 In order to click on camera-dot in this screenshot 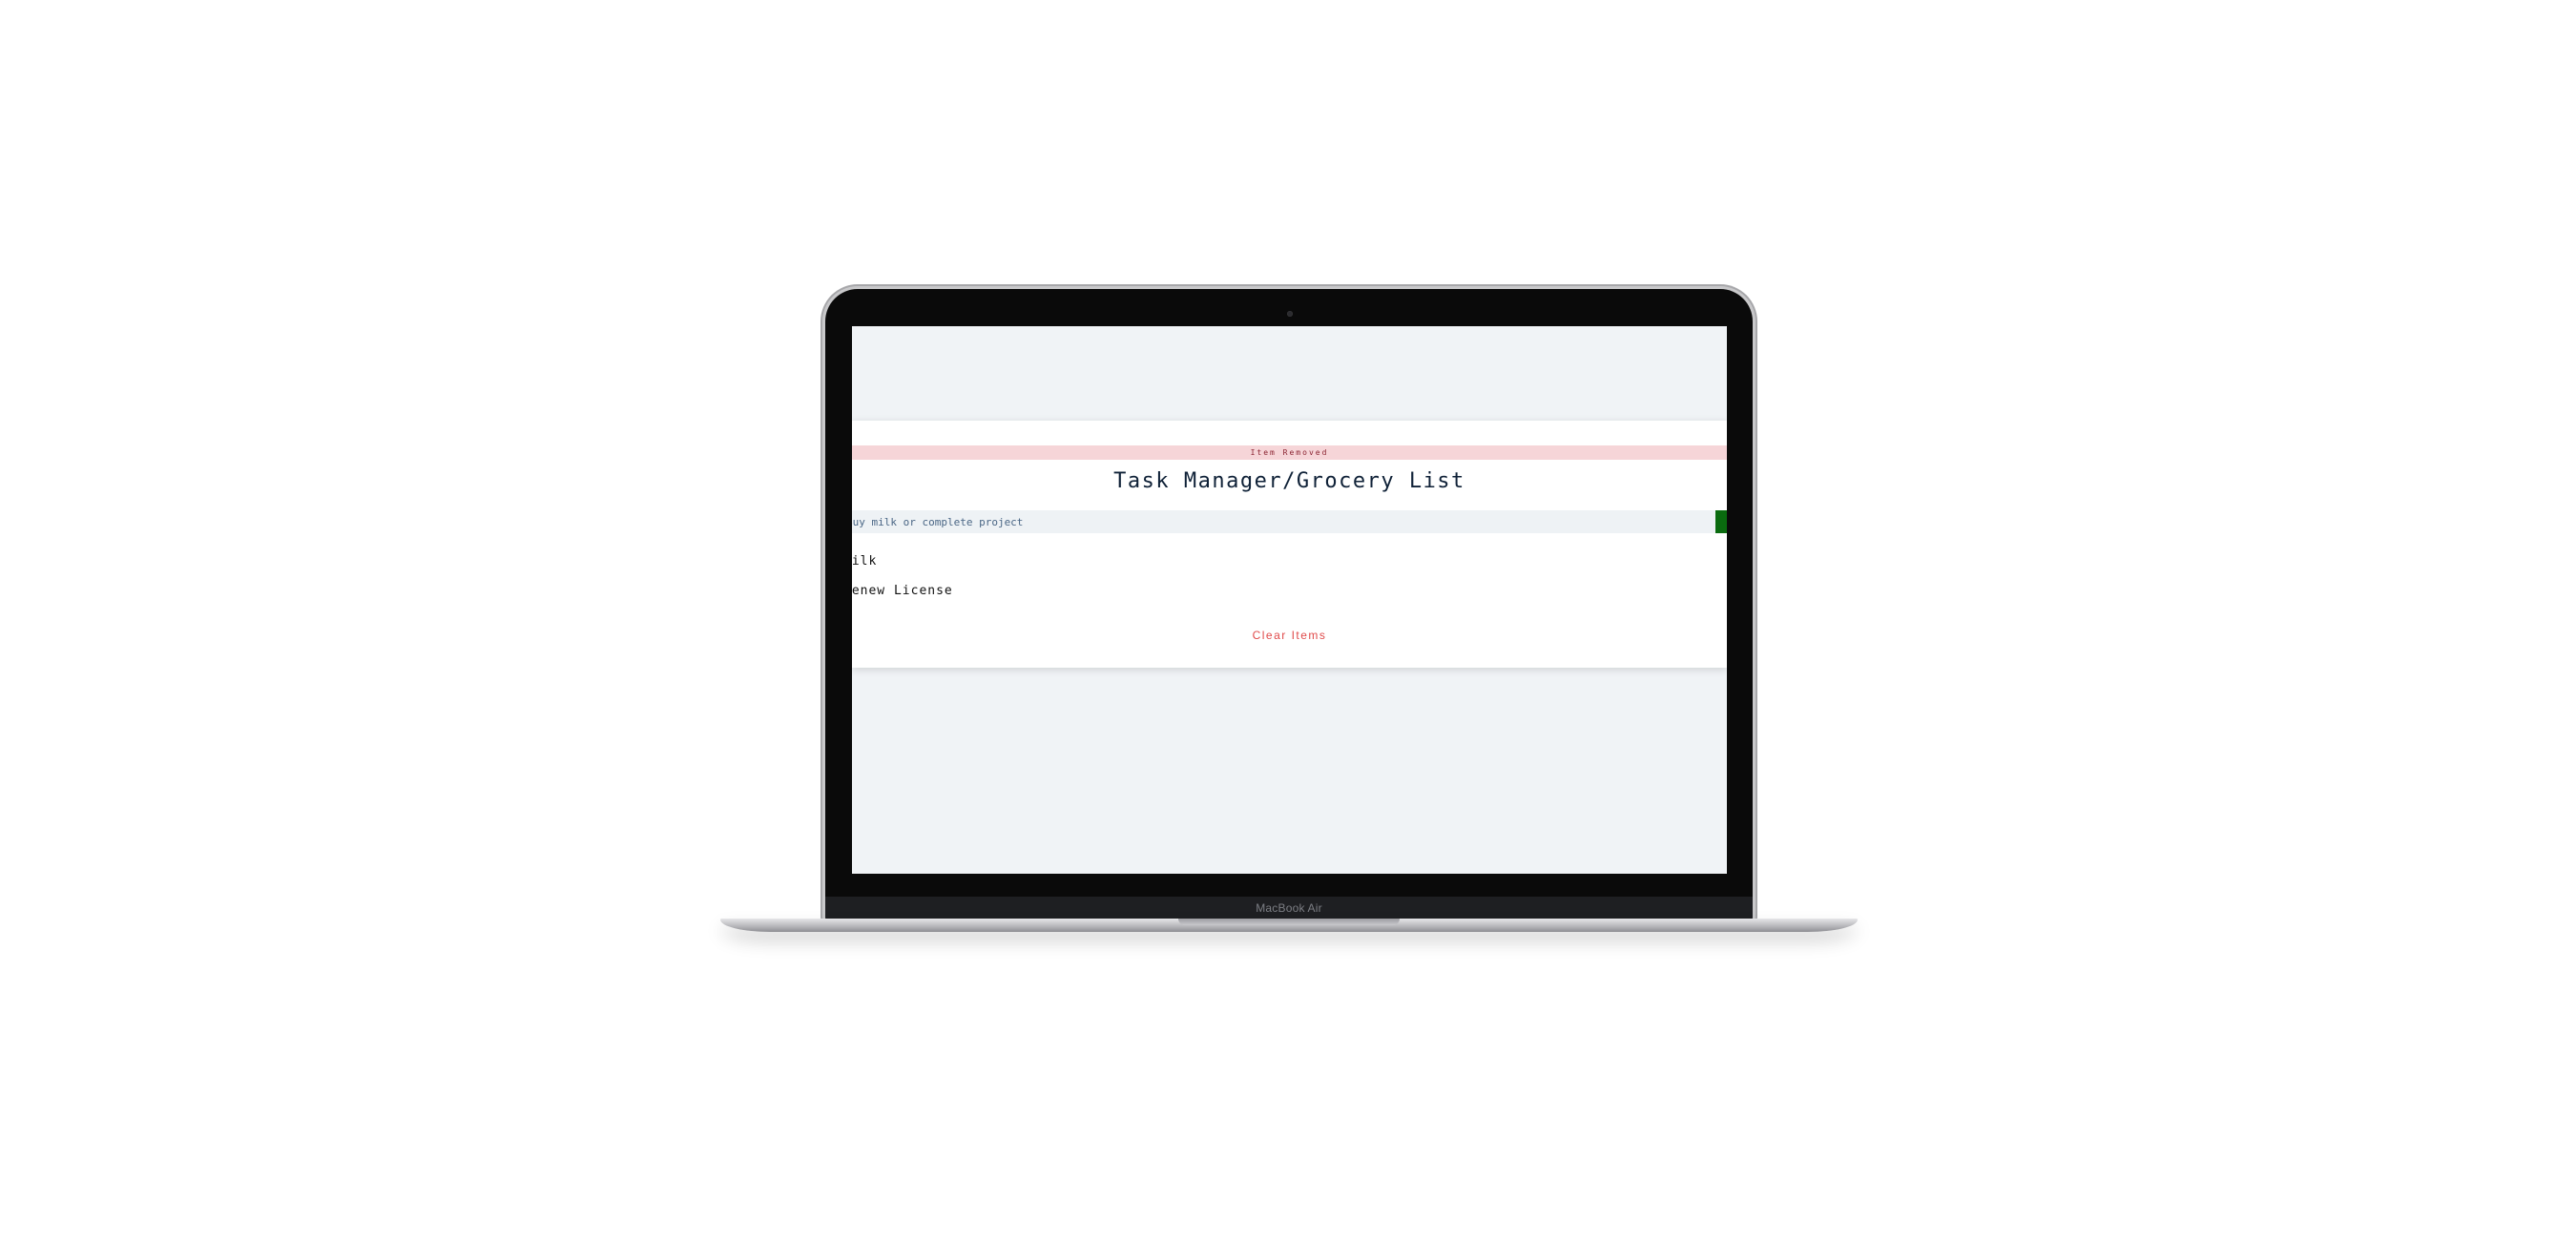, I will do `click(1290, 314)`.